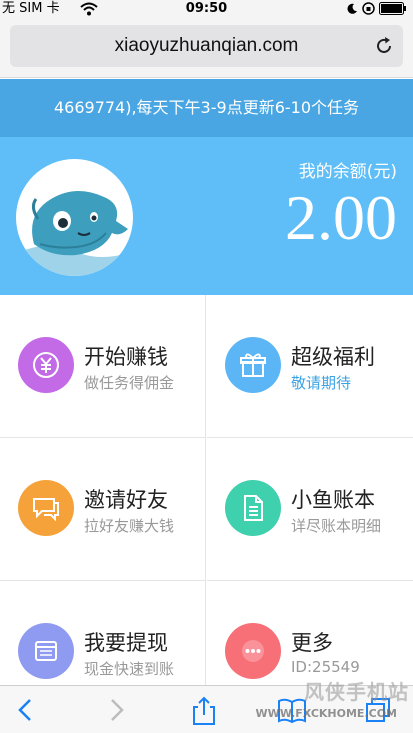 The width and height of the screenshot is (413, 733). Describe the element at coordinates (206, 108) in the screenshot. I see `notice-banner: 4669774),每天下午3-9点更新6-10个任务` at that location.